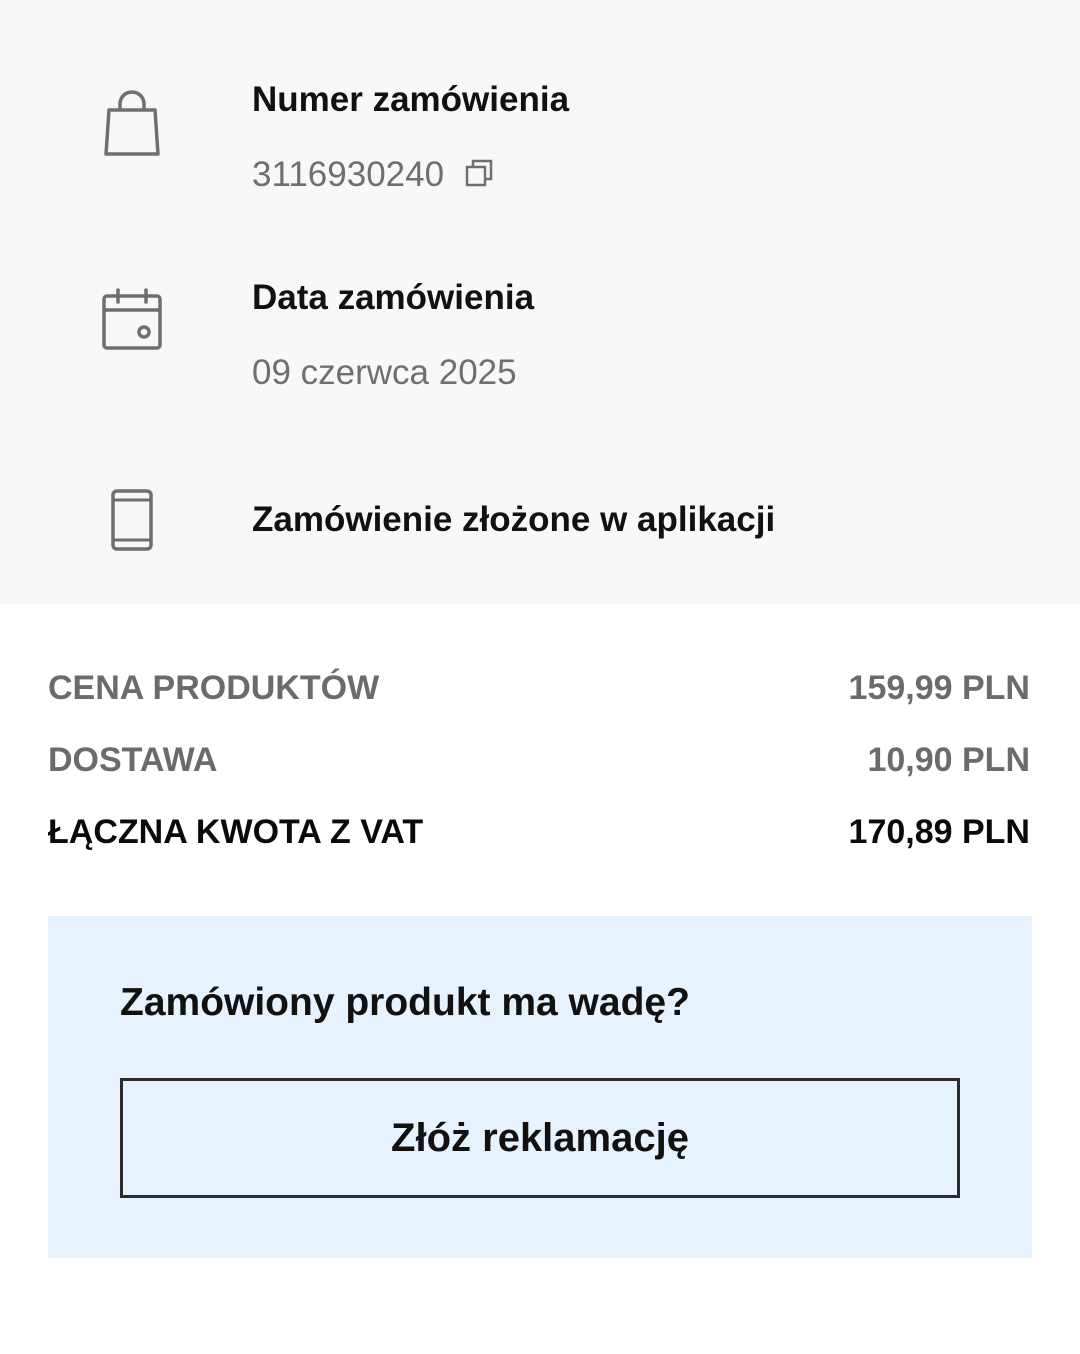 This screenshot has height=1354, width=1080. Describe the element at coordinates (948, 760) in the screenshot. I see `delivery-price-value: 10,90 PLN` at that location.